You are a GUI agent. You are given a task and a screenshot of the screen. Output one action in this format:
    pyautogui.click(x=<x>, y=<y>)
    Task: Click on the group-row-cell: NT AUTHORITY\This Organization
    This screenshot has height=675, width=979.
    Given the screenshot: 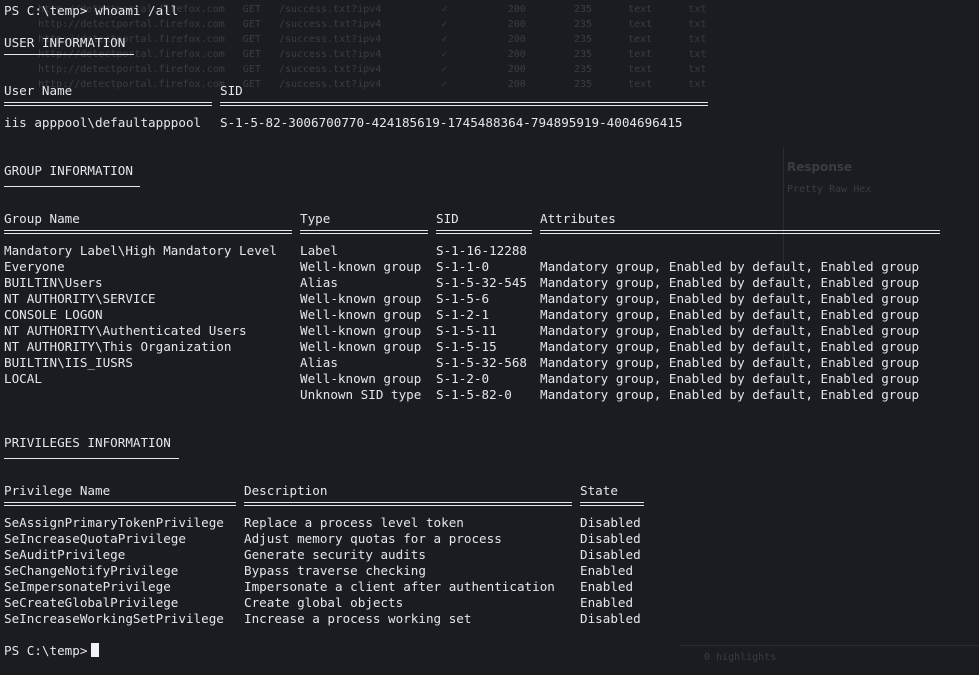 What is the action you would take?
    pyautogui.click(x=118, y=346)
    